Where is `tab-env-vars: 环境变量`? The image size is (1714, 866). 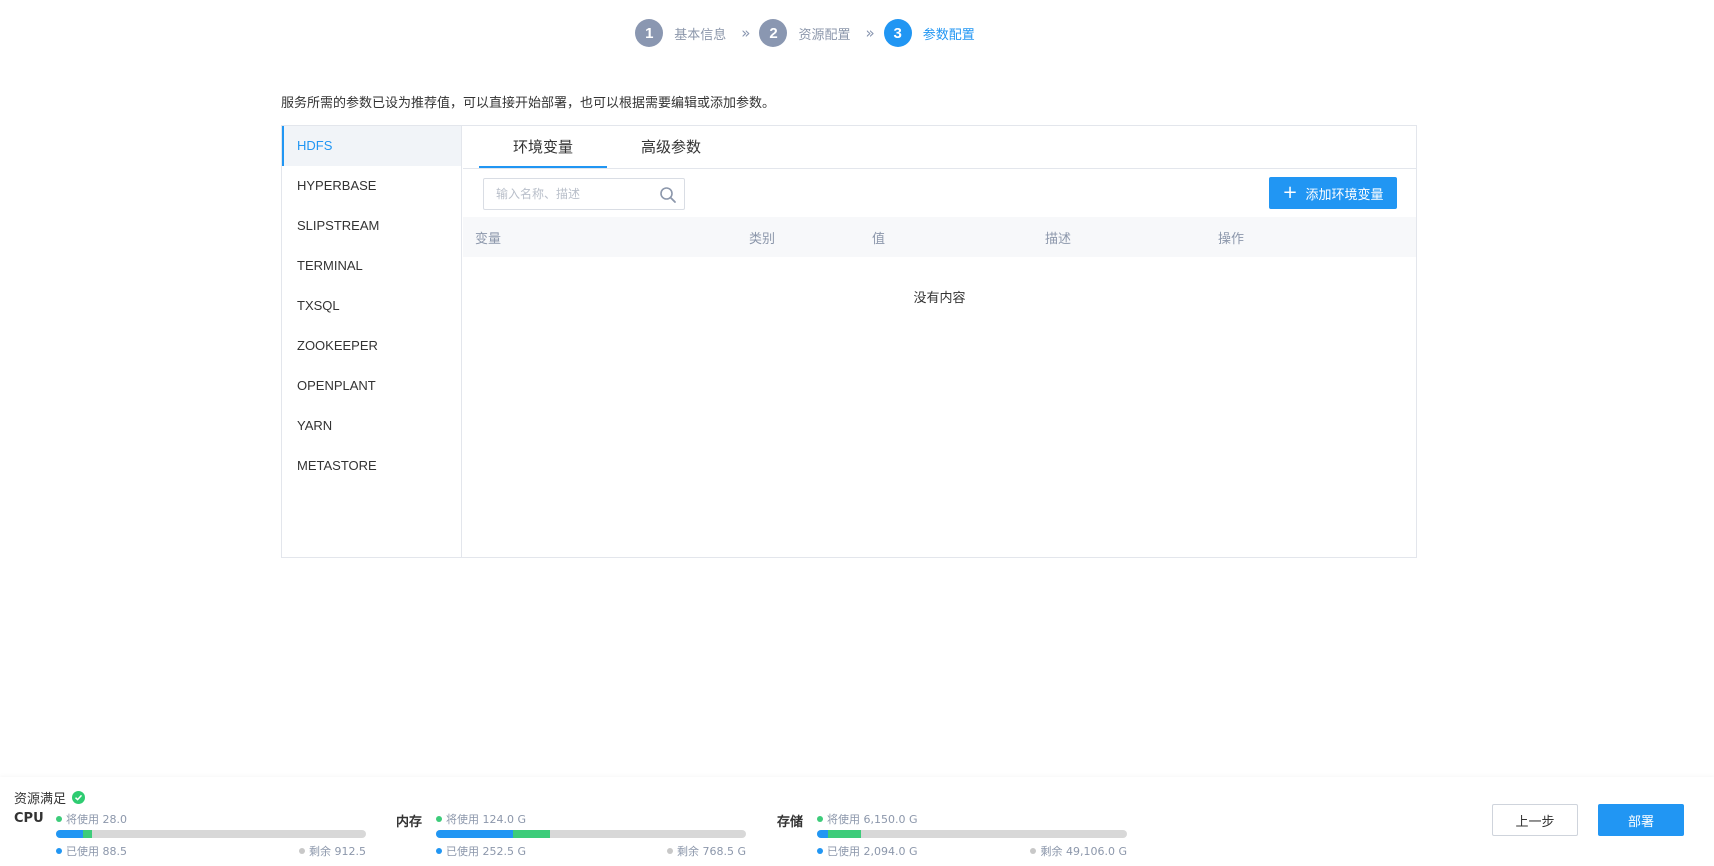
tab-env-vars: 环境变量 is located at coordinates (543, 147).